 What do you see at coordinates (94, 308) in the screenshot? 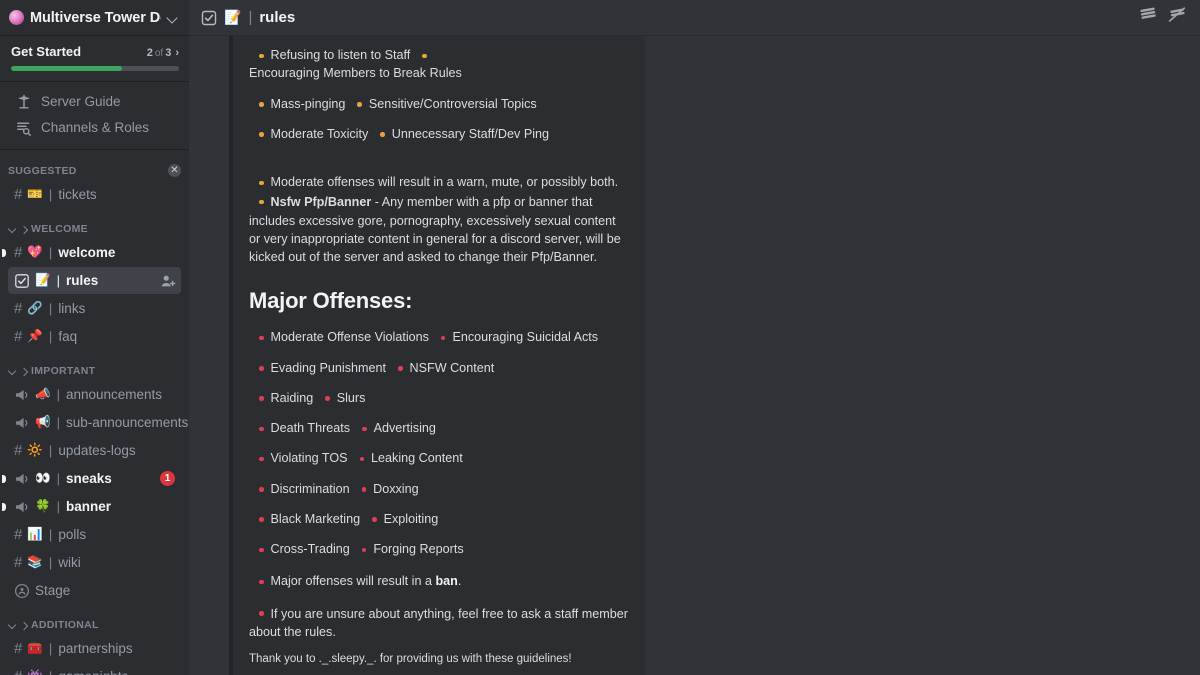
I see `sidebar-item-links: # 🔗 | links` at bounding box center [94, 308].